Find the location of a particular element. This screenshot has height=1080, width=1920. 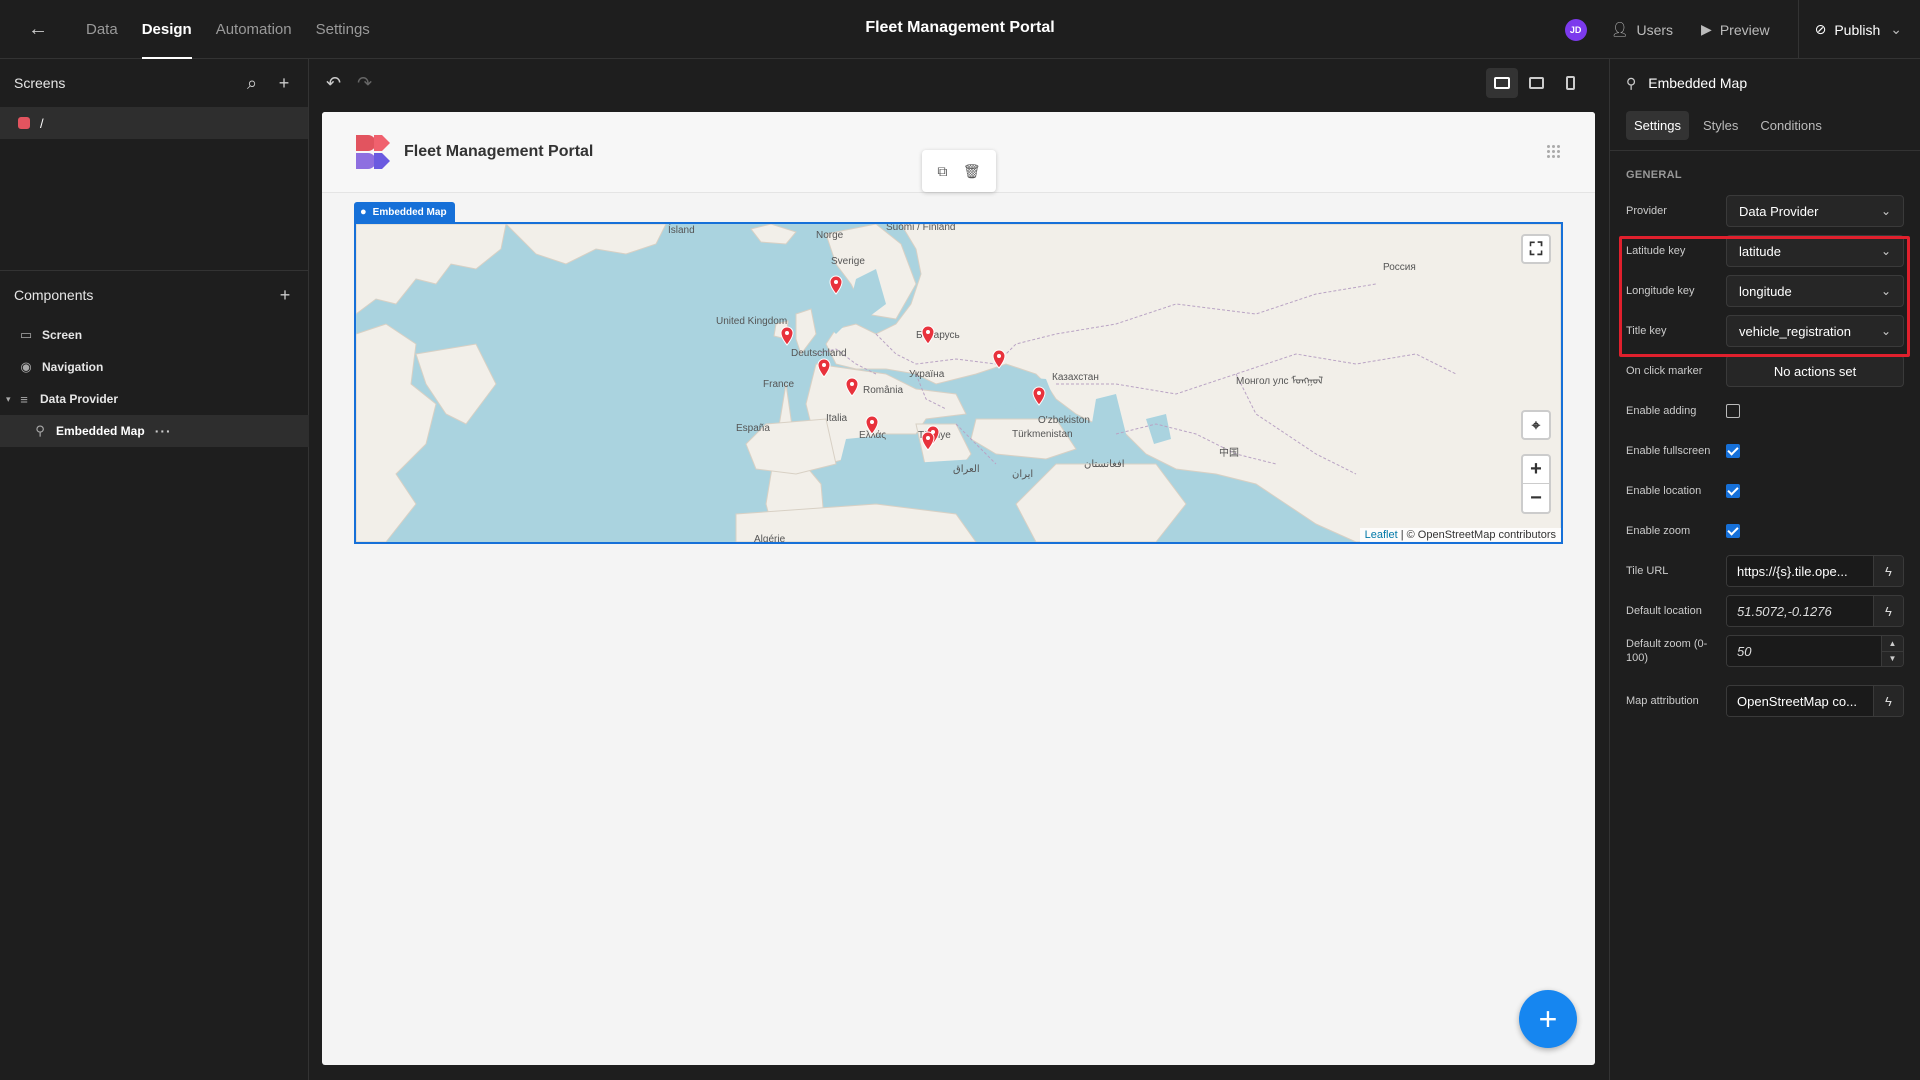

longitude-value: longitude is located at coordinates (1765, 291).